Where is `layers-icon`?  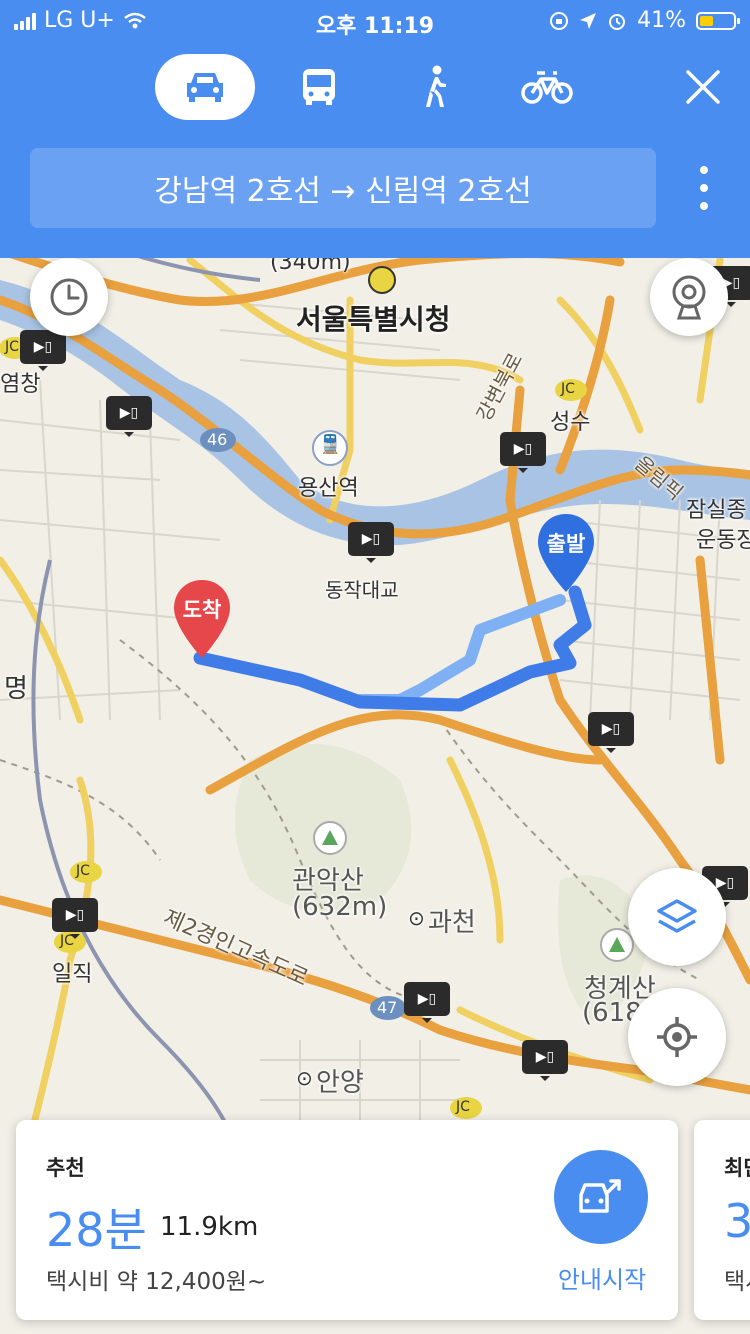
layers-icon is located at coordinates (677, 916).